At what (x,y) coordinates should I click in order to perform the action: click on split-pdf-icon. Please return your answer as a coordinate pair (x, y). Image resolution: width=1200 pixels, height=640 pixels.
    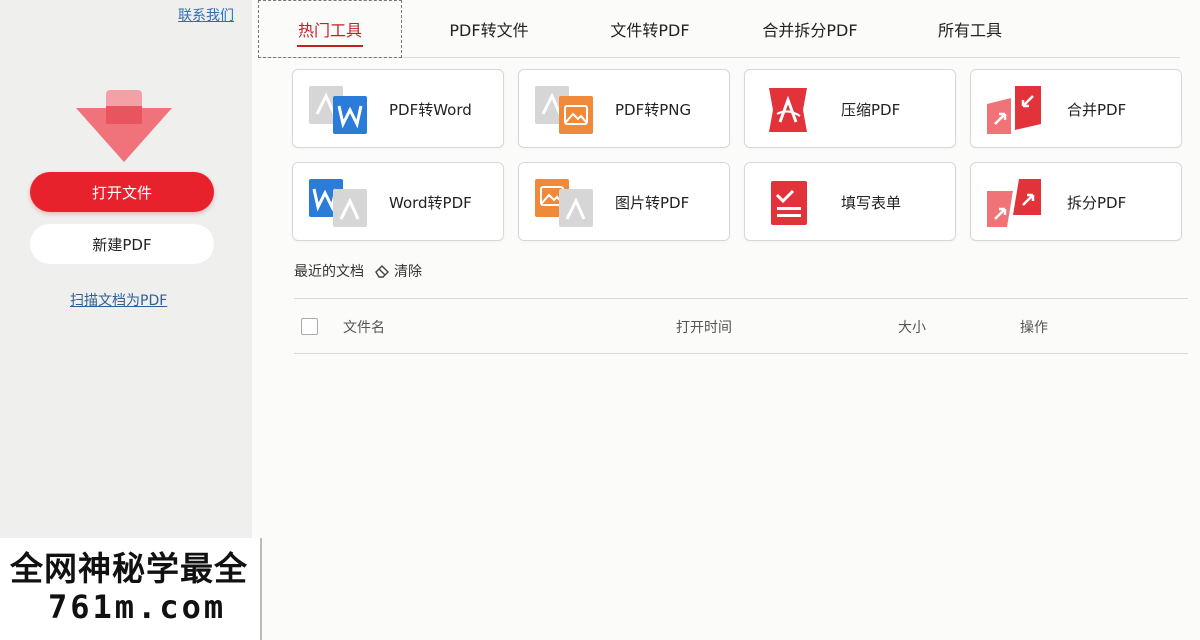
    Looking at the image, I should click on (1014, 203).